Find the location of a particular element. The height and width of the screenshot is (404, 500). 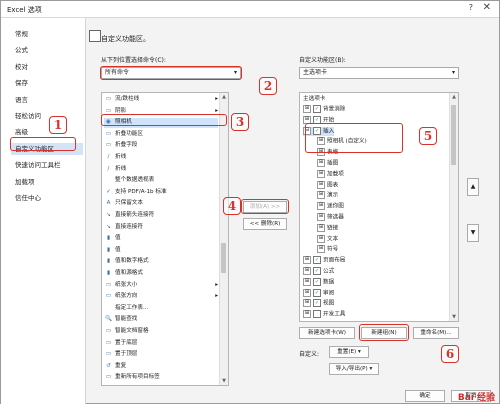

move-up-icon: ▲ is located at coordinates (473, 187).